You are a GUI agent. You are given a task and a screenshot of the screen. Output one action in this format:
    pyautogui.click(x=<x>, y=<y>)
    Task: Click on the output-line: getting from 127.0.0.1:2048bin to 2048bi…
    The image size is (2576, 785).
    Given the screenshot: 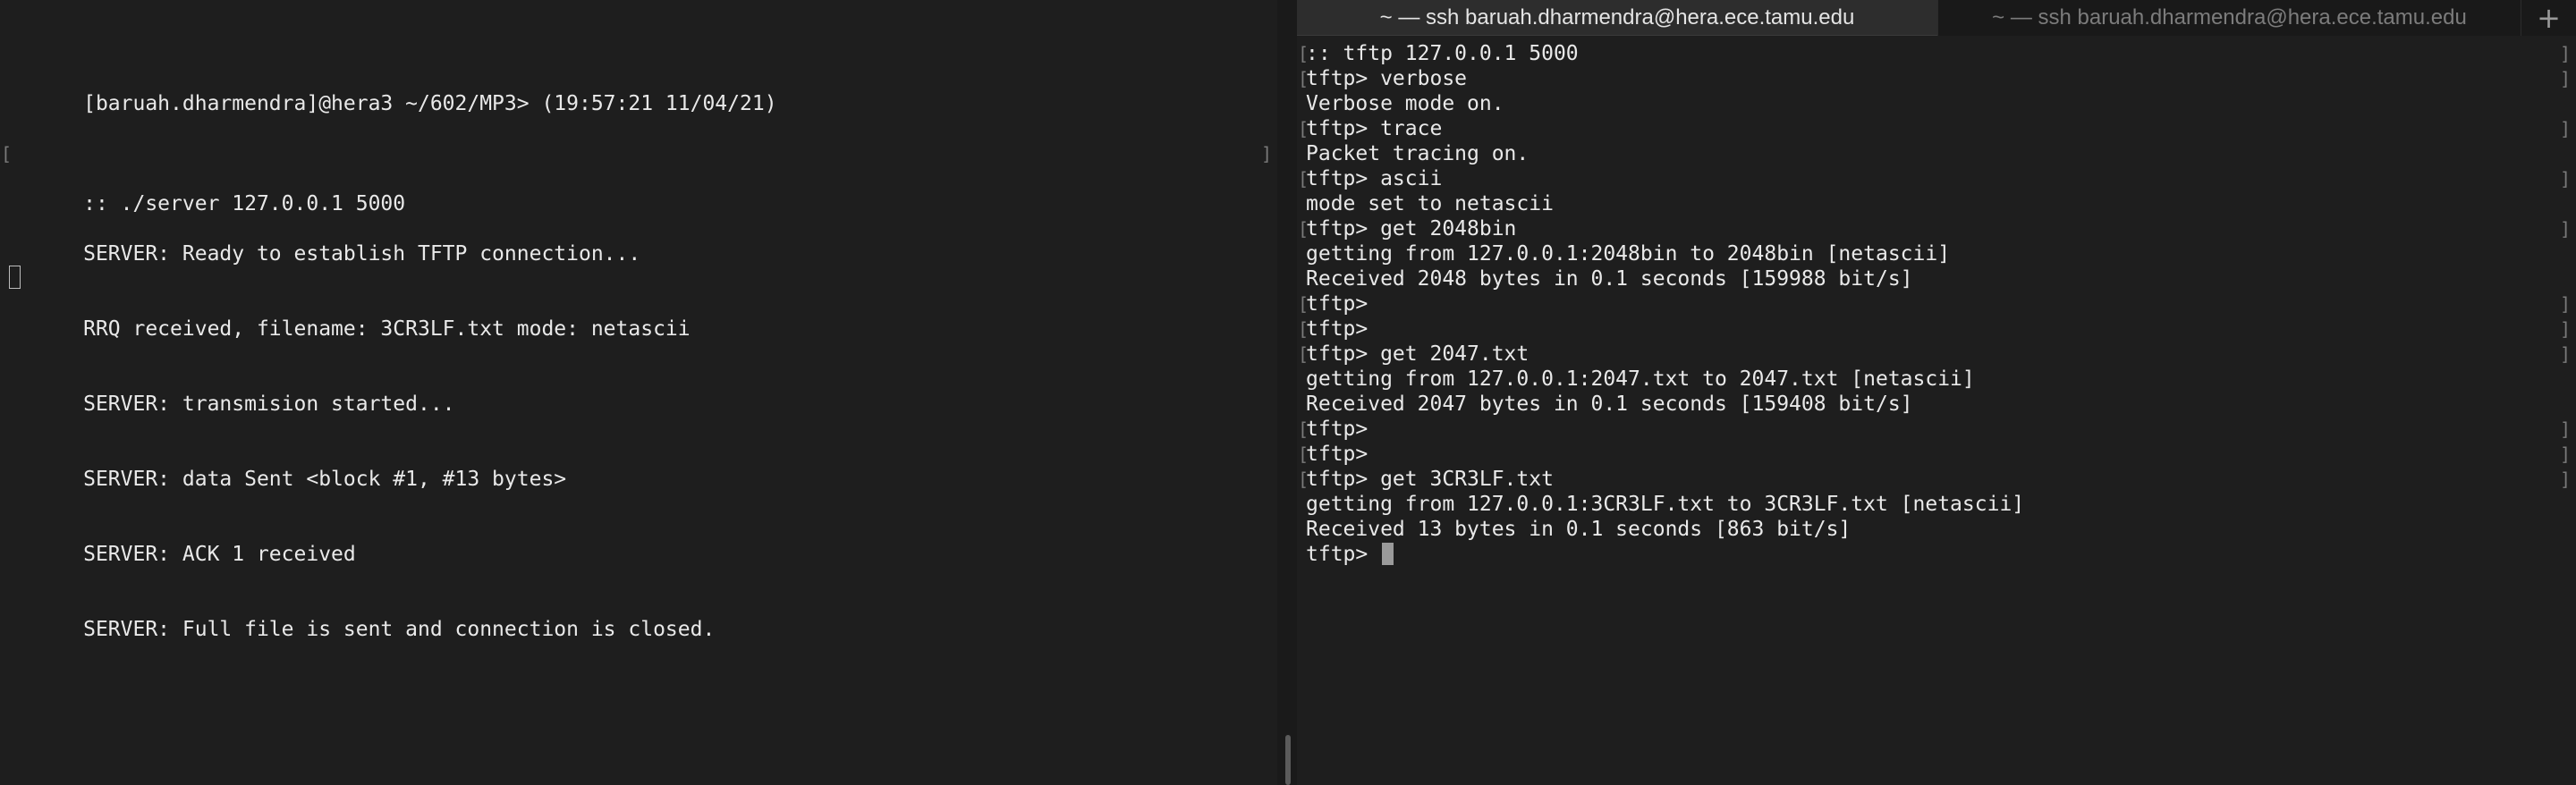 What is the action you would take?
    pyautogui.click(x=1936, y=253)
    